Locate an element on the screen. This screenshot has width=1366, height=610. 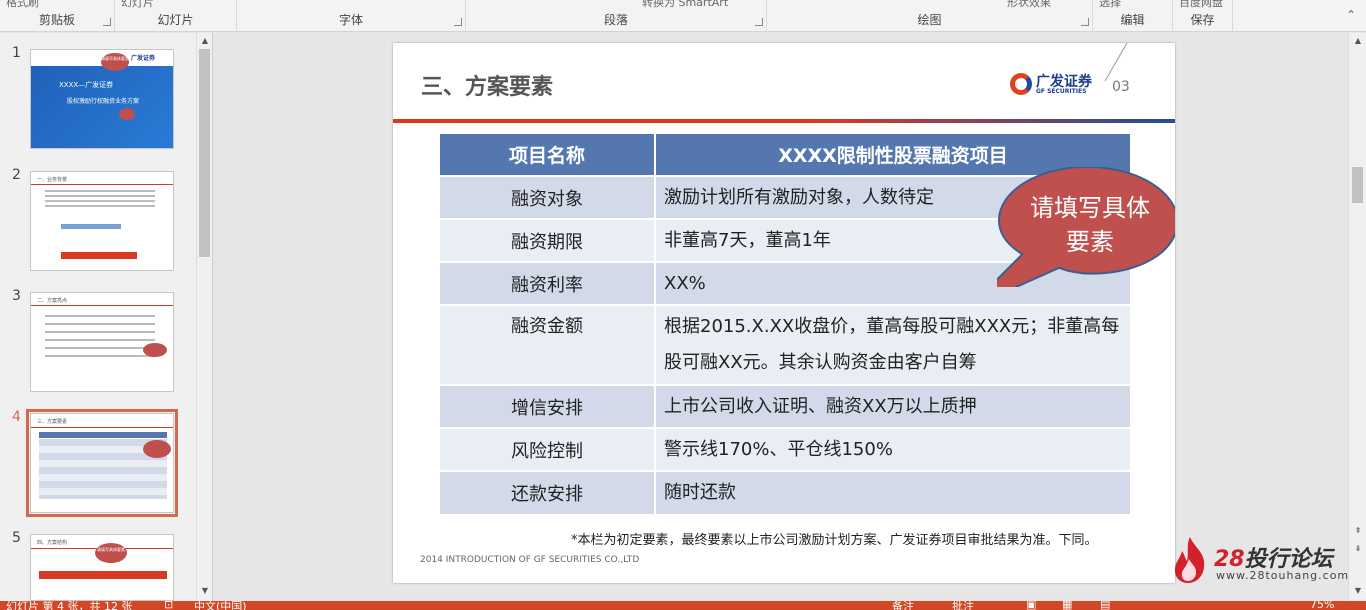
new-slide-label: 幻灯片 is located at coordinates (137, 5).